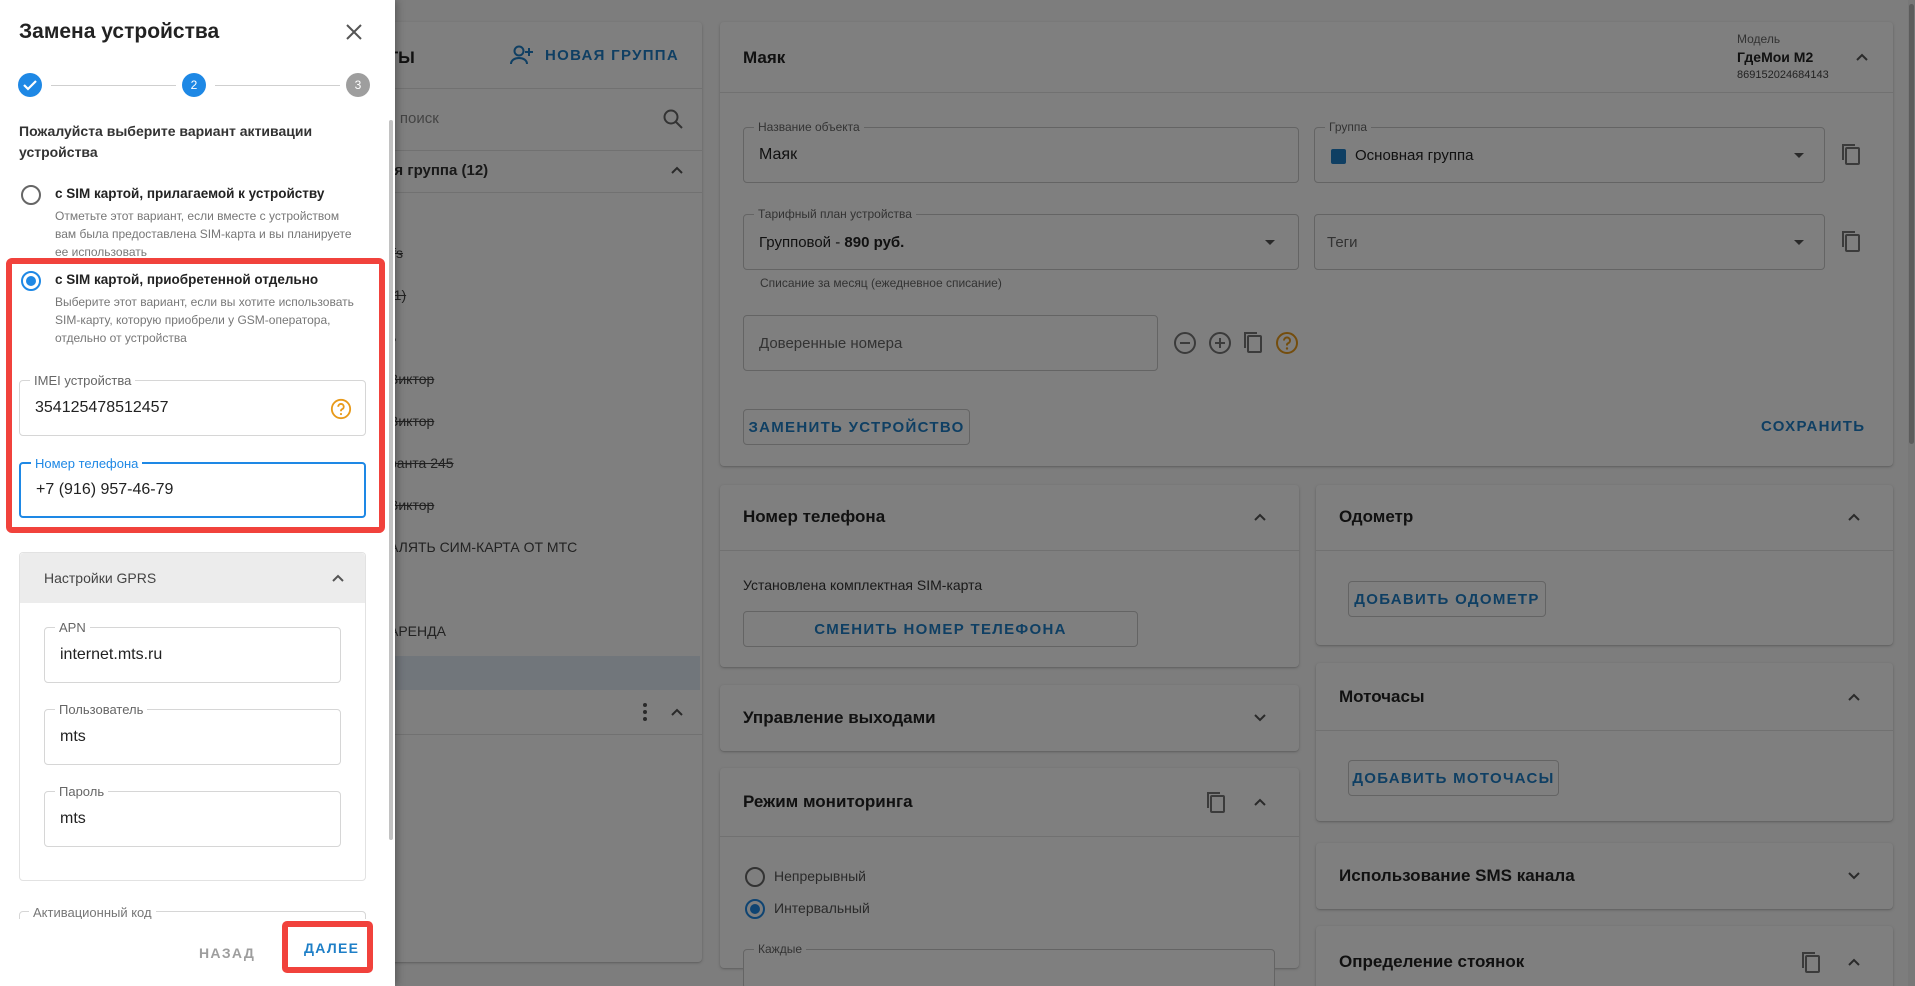 Image resolution: width=1915 pixels, height=986 pixels. I want to click on drawer-scrollbar-thumb, so click(391, 480).